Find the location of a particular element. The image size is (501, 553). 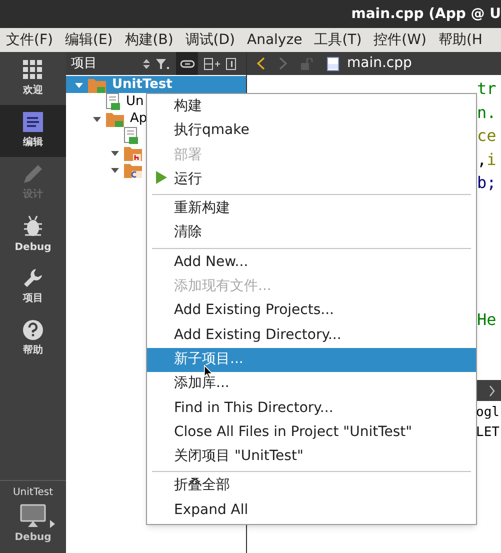

bug-icon is located at coordinates (33, 226).